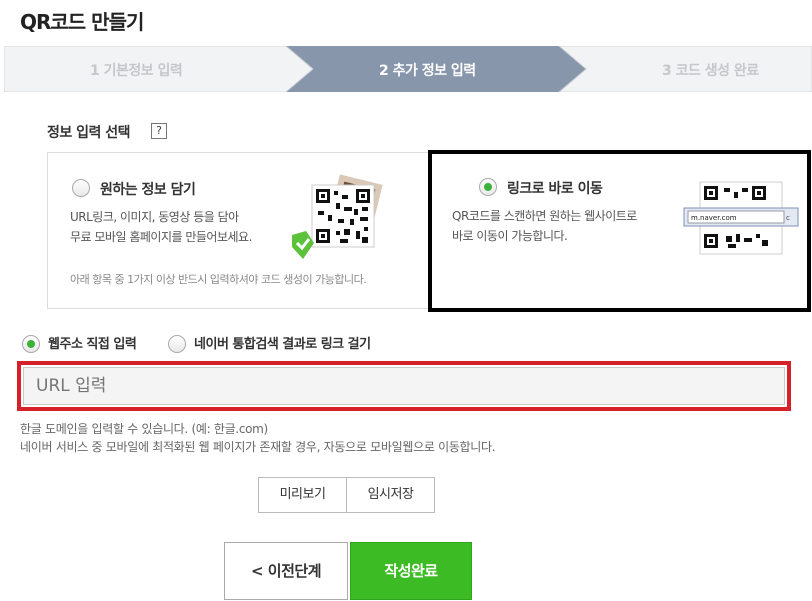 The width and height of the screenshot is (812, 601). I want to click on step-indicator: 1 기본정보 입력 2 추가 정보 입력 3 코드 생성 완료, so click(408, 69).